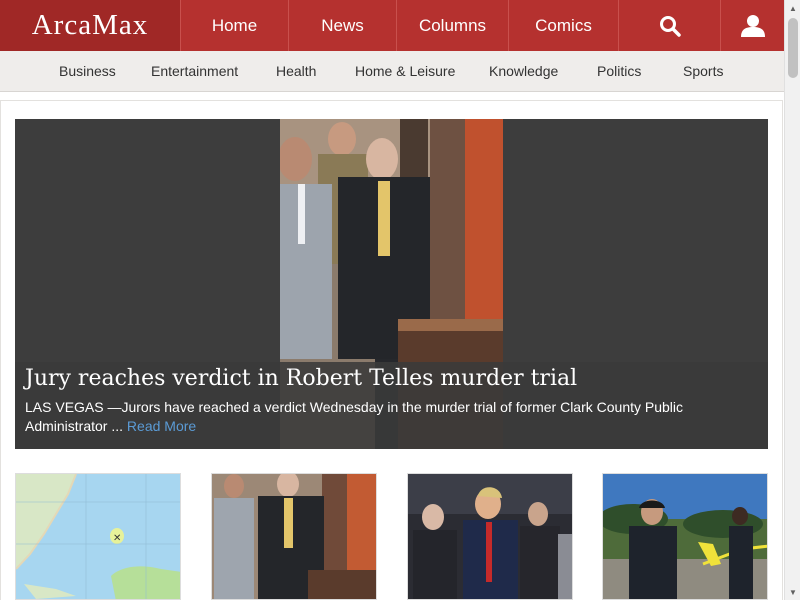 Image resolution: width=800 pixels, height=600 pixels. I want to click on police-thumbnail-image, so click(685, 536).